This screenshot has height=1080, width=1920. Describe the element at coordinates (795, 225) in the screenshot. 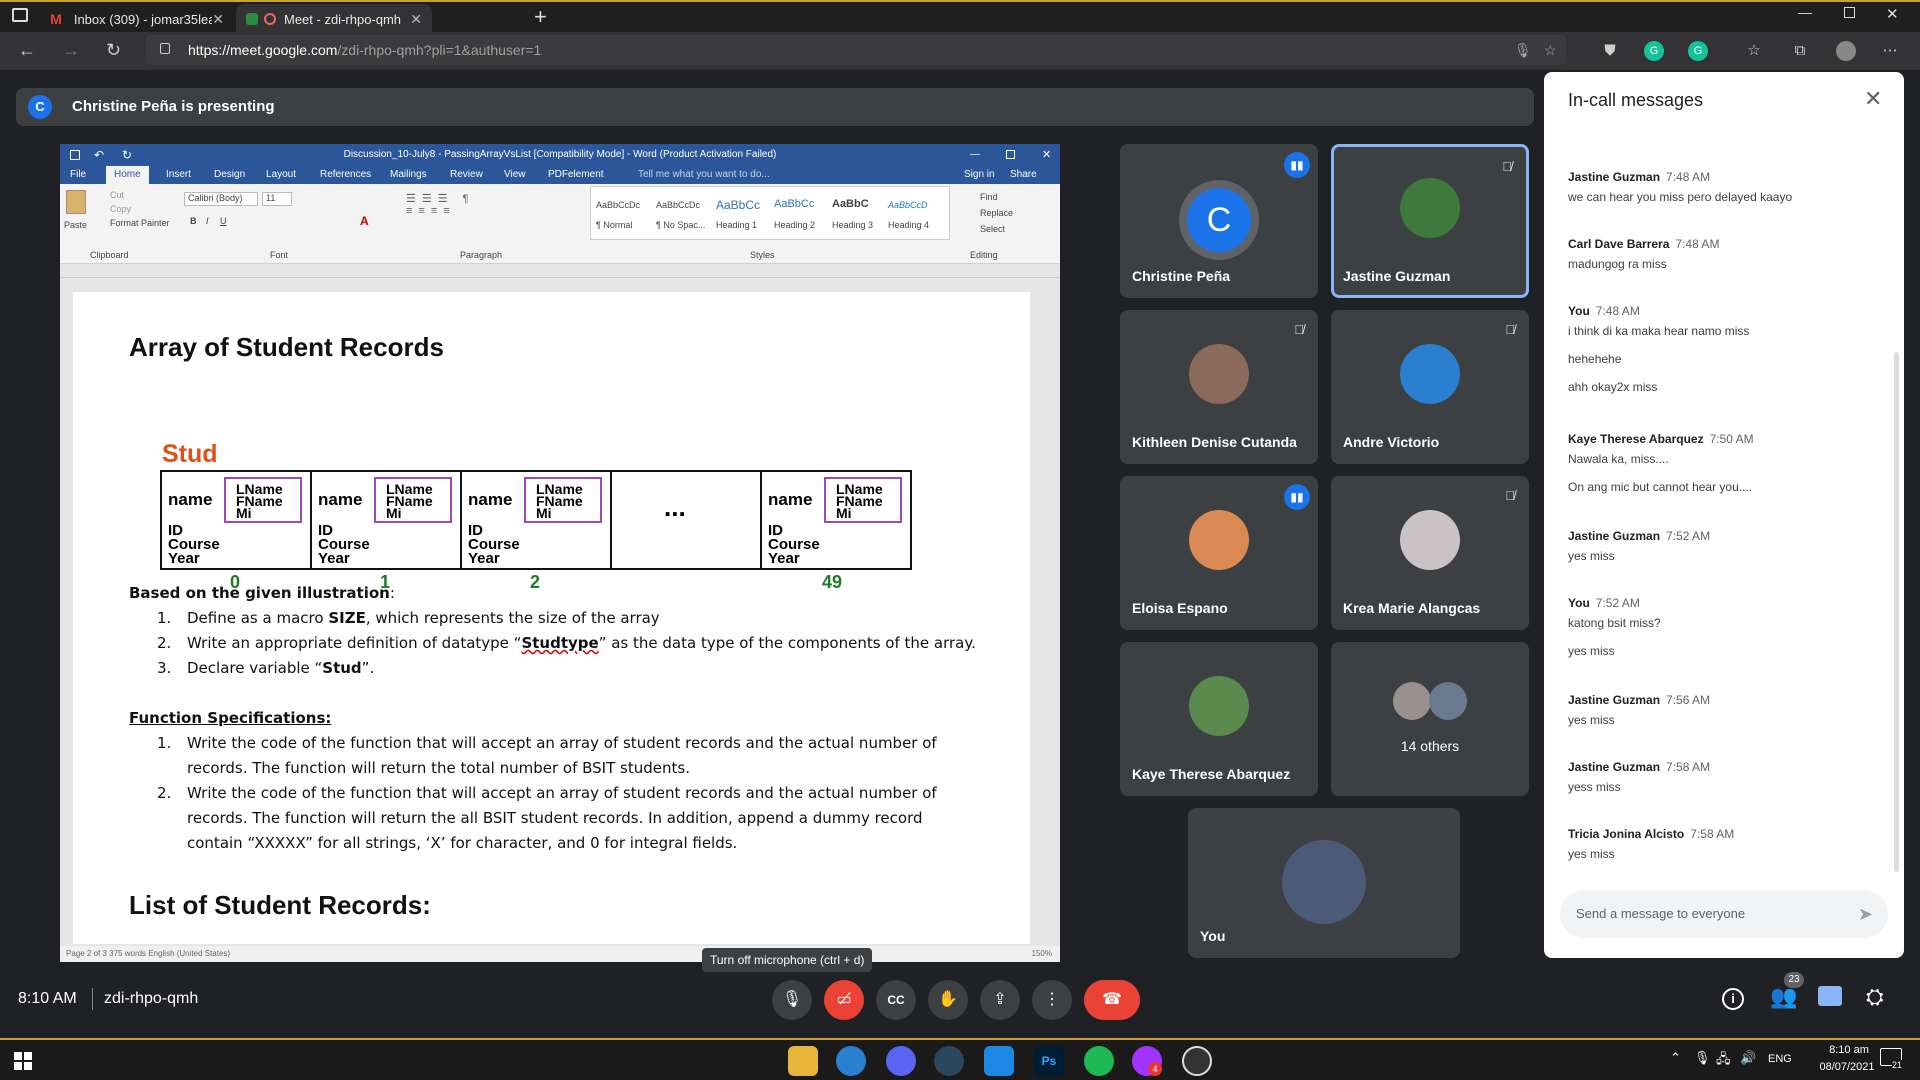

I see `style-name-h2: Heading 2` at that location.